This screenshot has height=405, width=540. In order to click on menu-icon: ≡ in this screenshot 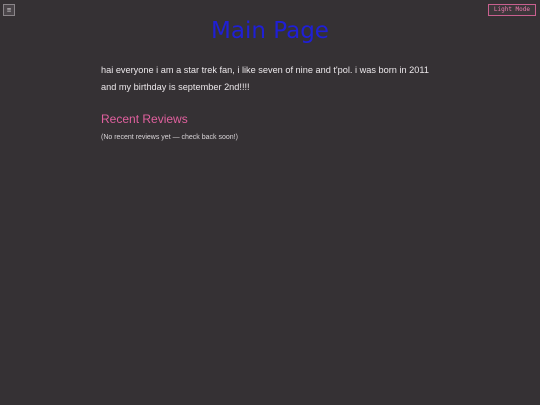, I will do `click(9, 10)`.